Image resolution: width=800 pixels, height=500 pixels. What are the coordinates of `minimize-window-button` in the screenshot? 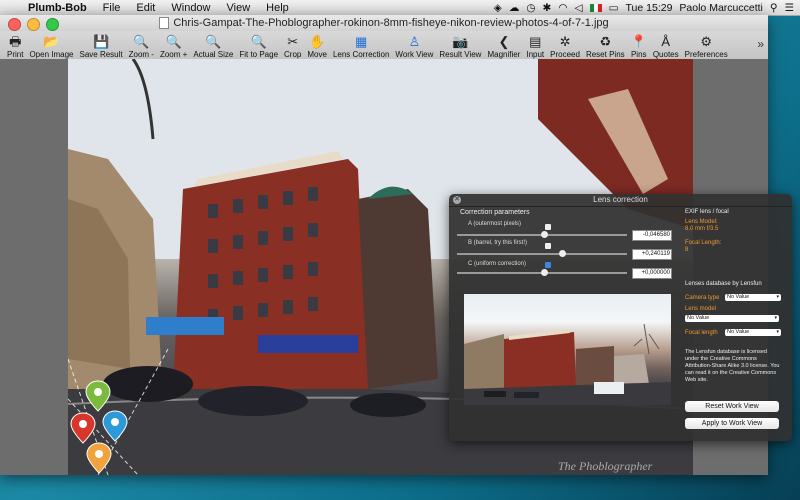 It's located at (33, 24).